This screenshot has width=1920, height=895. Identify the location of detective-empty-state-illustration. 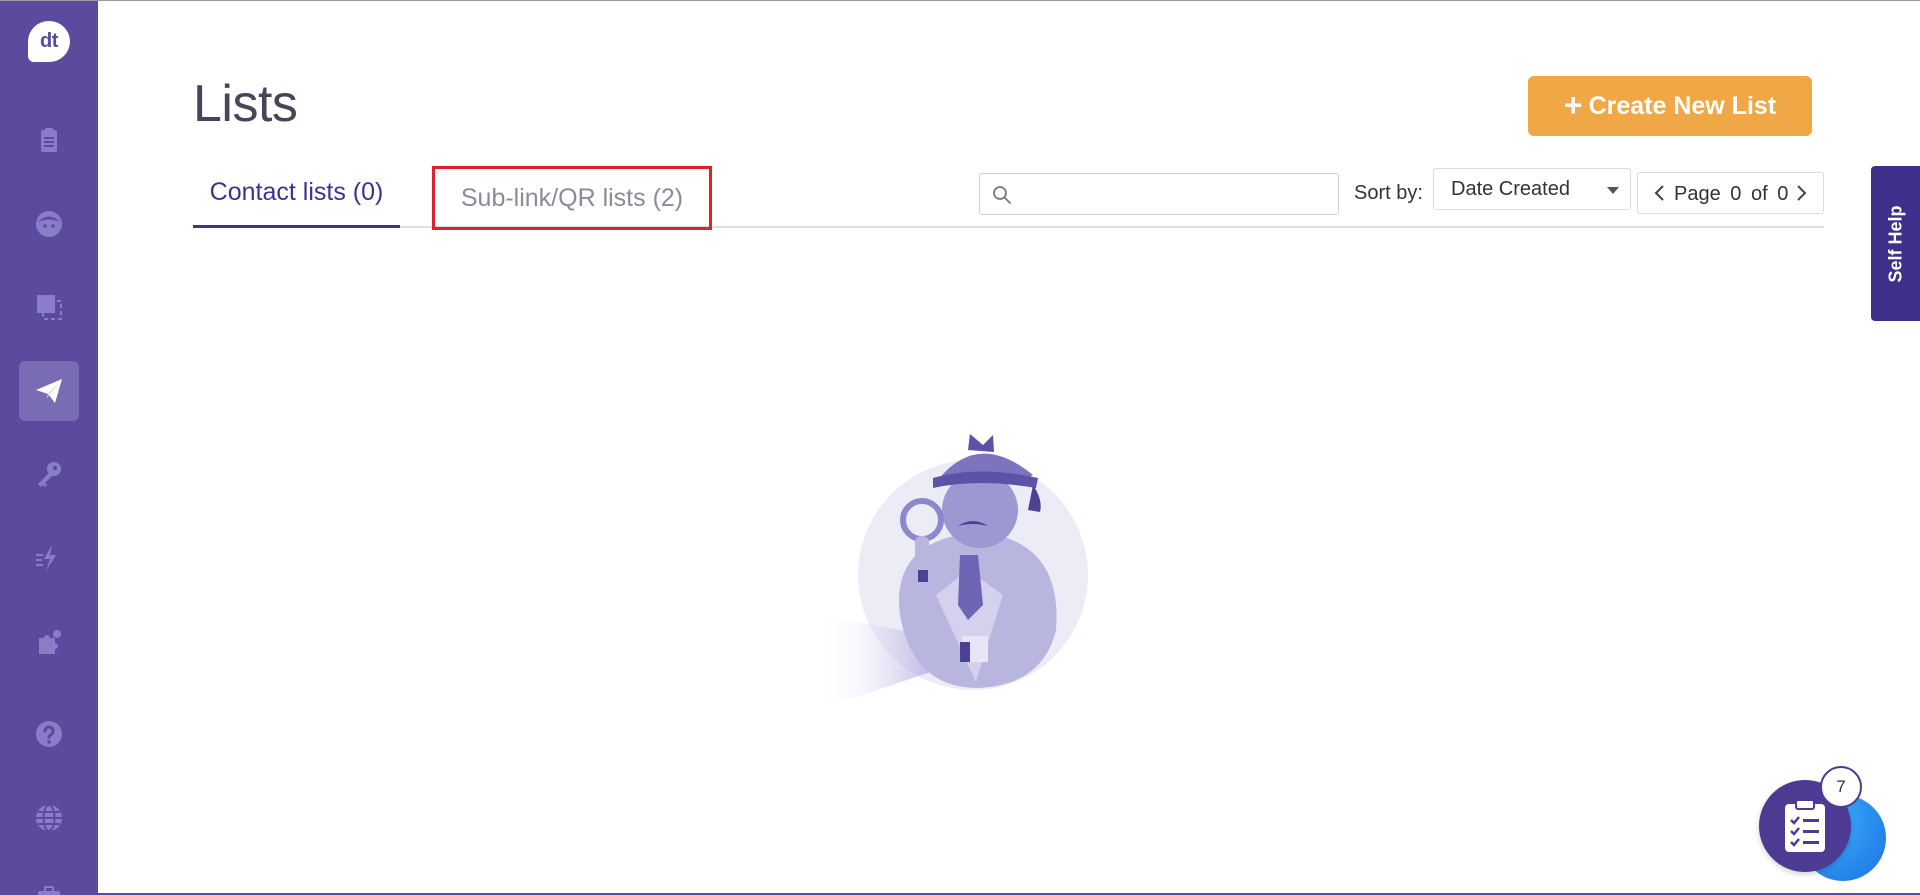
(953, 572).